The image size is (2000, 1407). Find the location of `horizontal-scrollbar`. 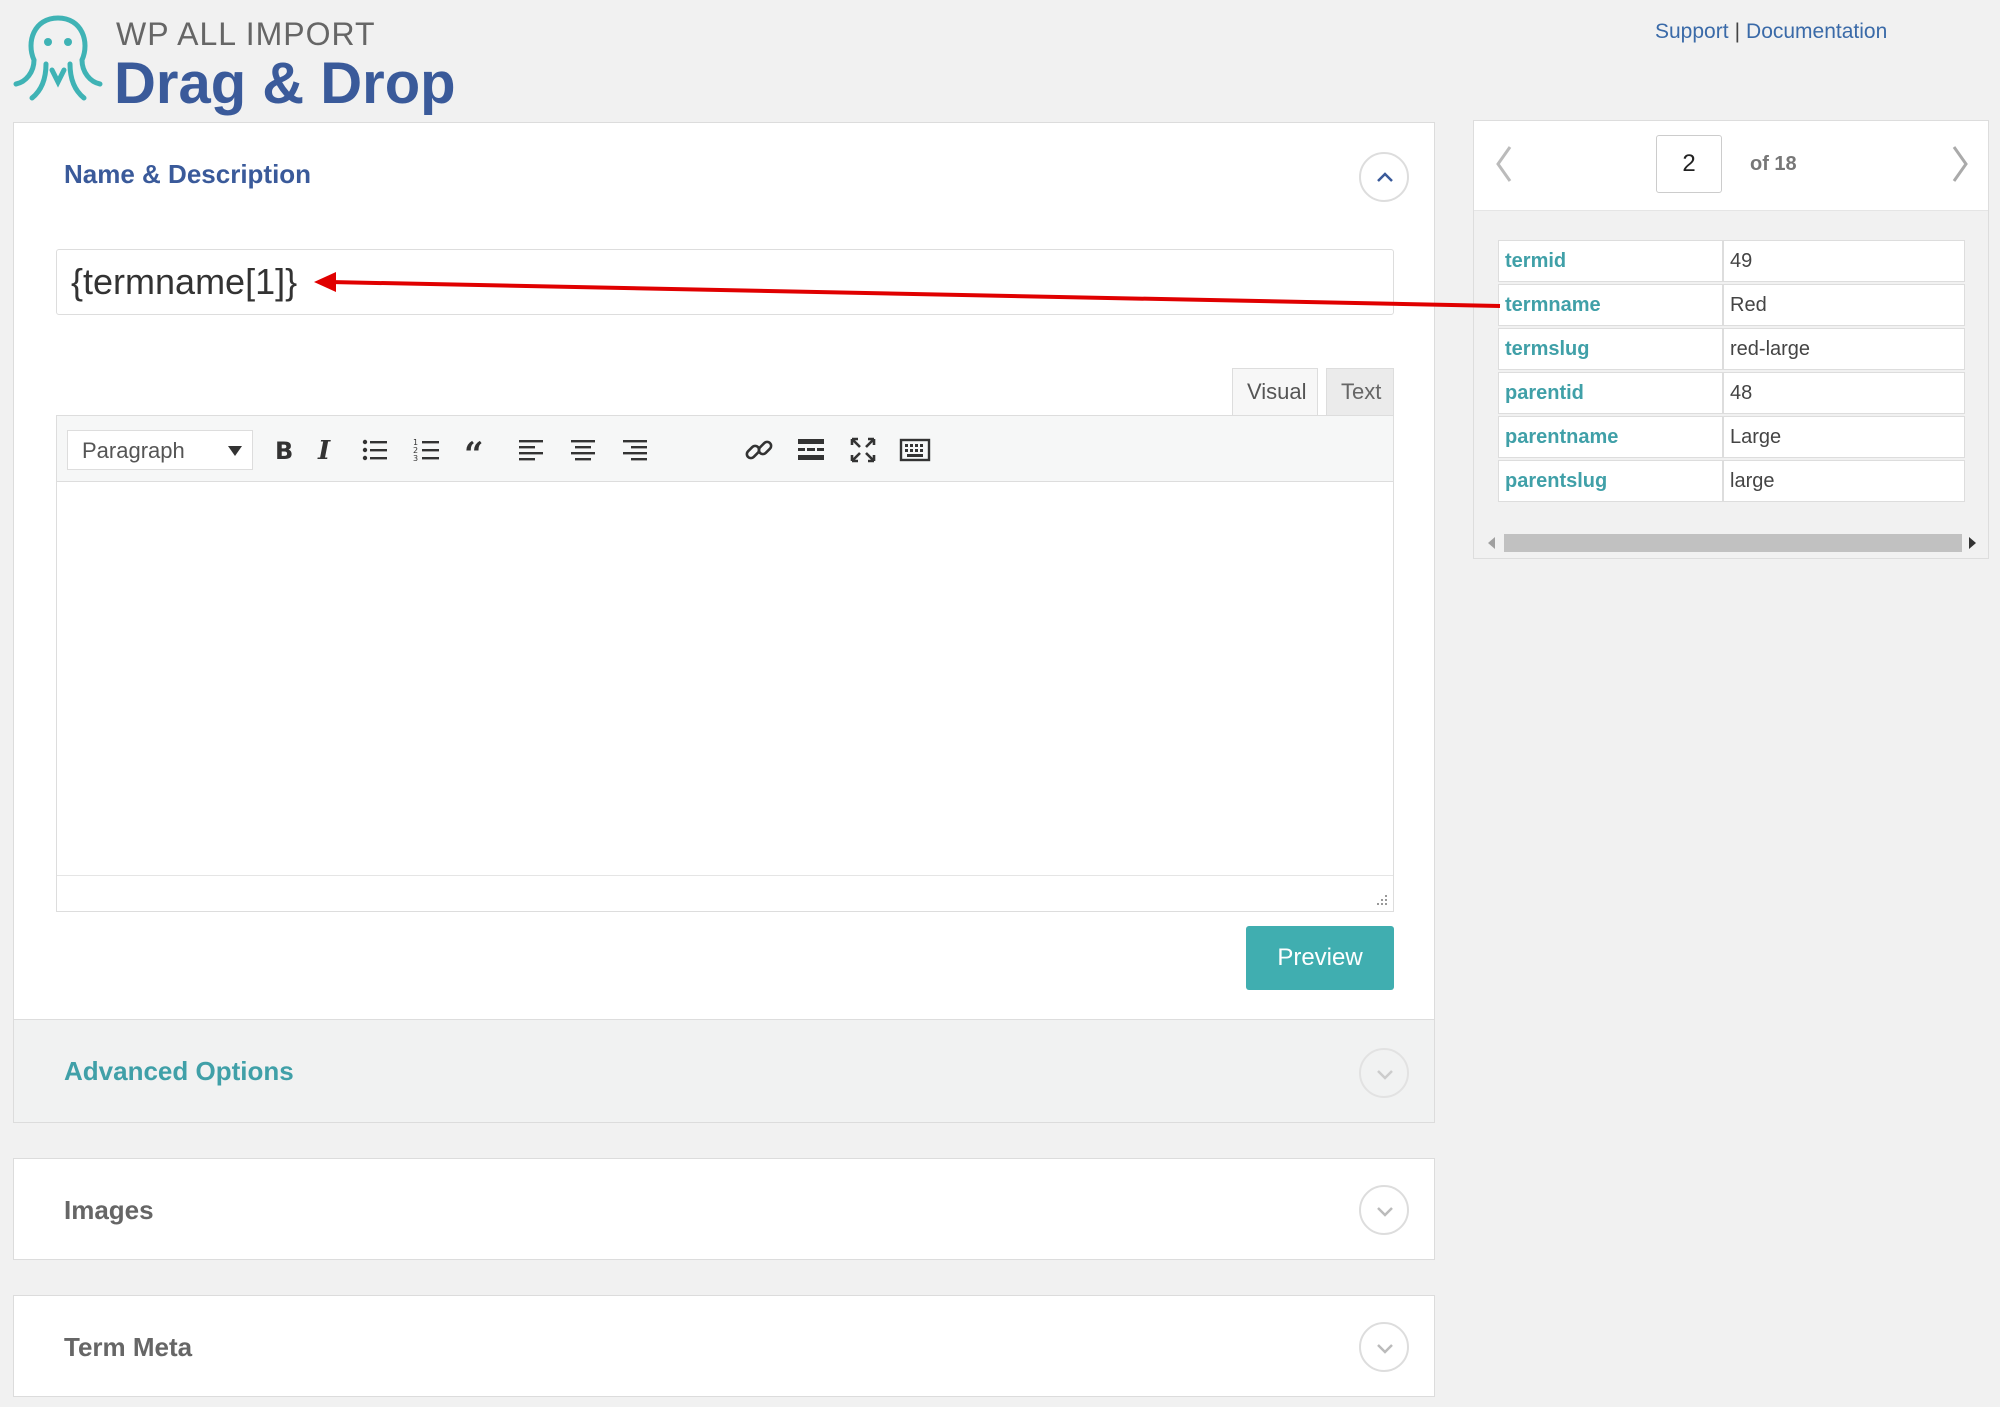

horizontal-scrollbar is located at coordinates (1732, 543).